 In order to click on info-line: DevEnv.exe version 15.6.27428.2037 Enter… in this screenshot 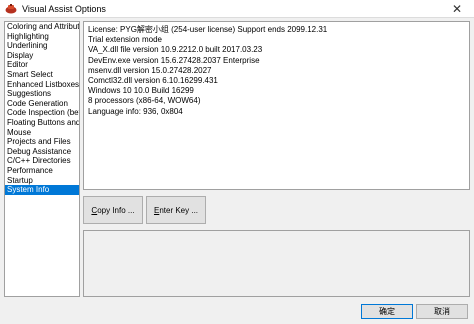, I will do `click(174, 60)`.